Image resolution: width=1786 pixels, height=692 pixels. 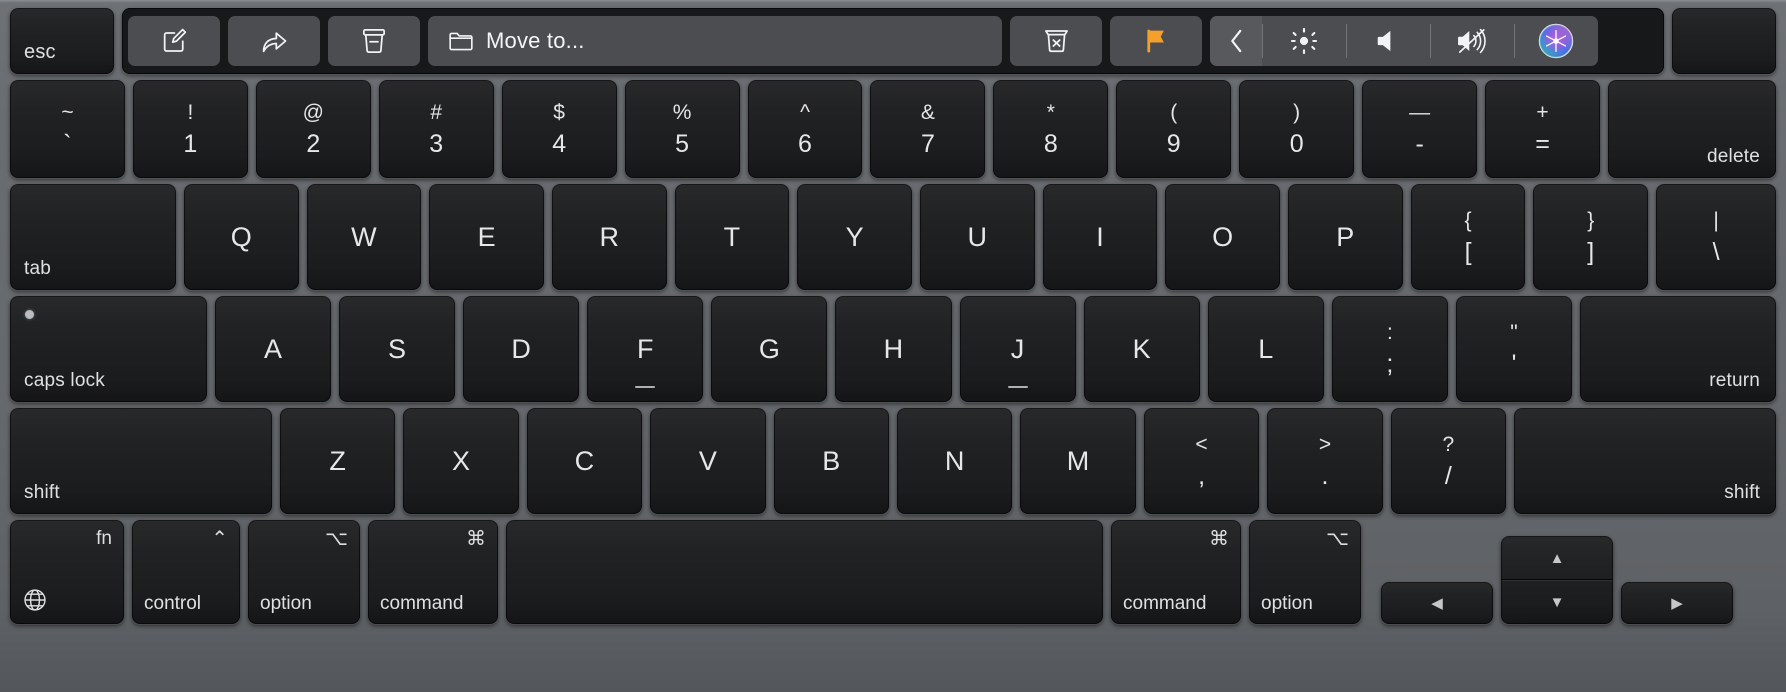 I want to click on key-p: P, so click(x=1345, y=237).